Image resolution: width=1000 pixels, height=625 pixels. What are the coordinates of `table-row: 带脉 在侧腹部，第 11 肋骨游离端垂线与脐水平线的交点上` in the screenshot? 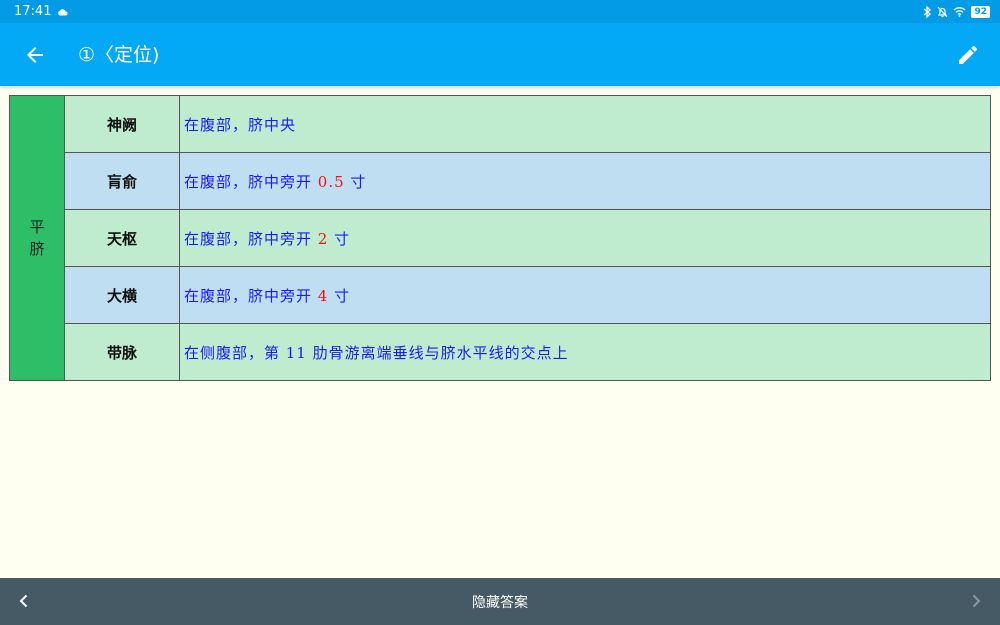 It's located at (500, 352).